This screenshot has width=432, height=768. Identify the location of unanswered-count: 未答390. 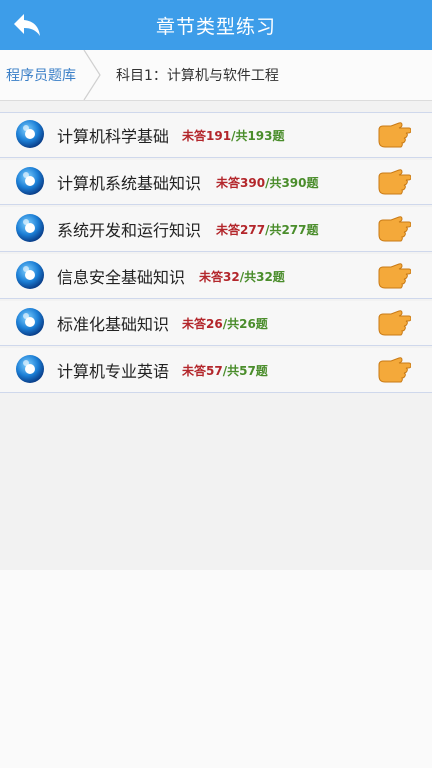
(241, 182).